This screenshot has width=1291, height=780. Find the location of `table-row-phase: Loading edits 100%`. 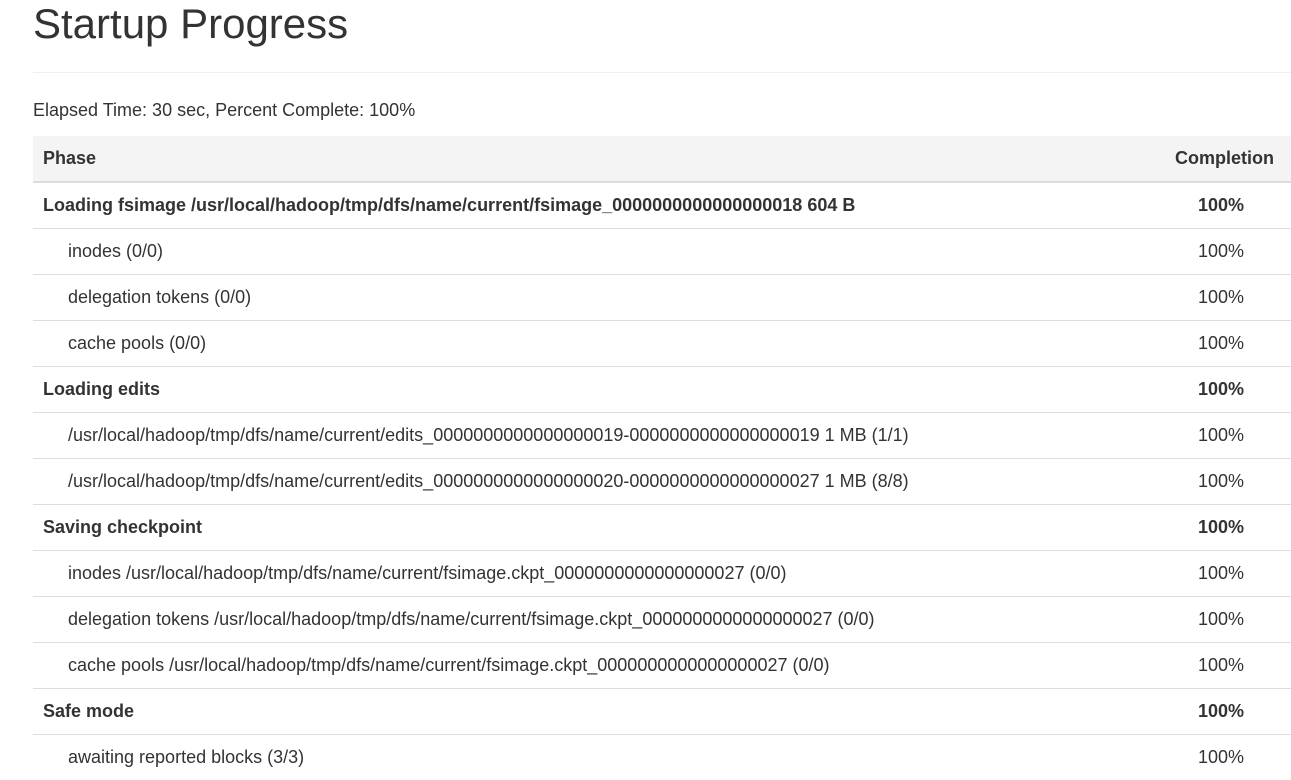

table-row-phase: Loading edits 100% is located at coordinates (662, 389).